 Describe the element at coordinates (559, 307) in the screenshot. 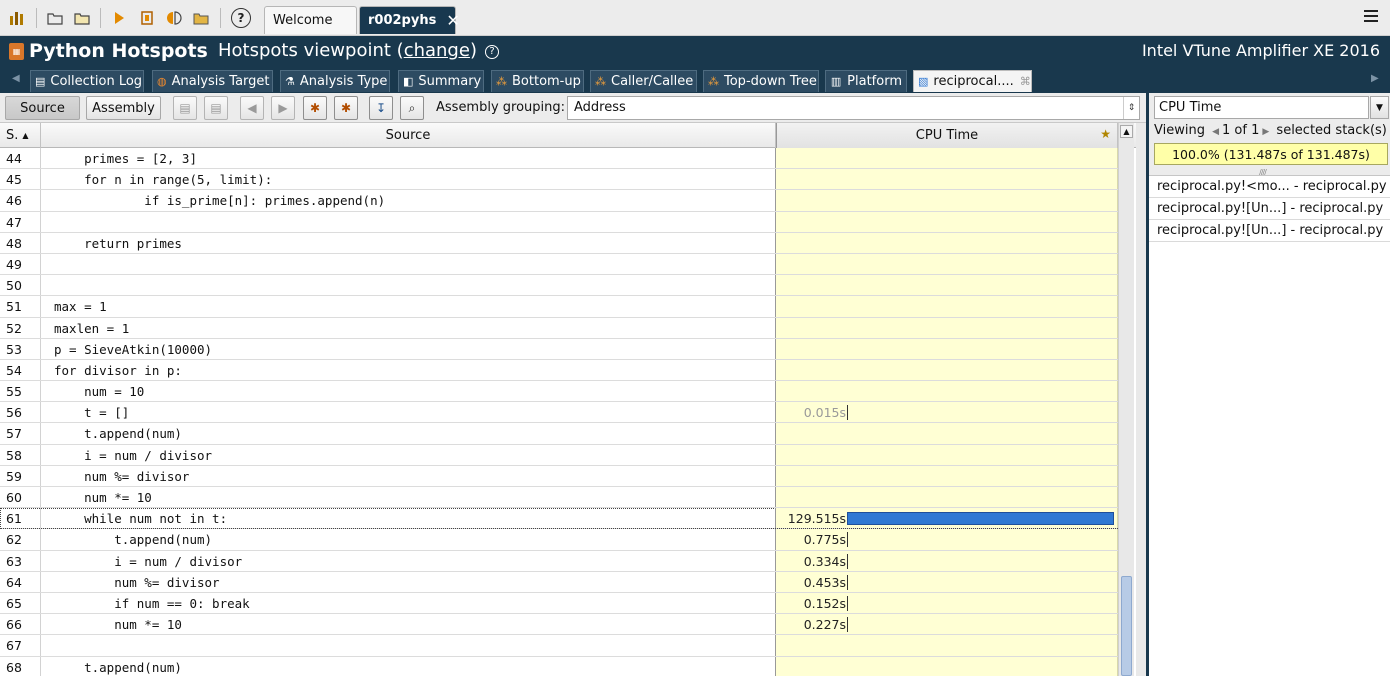

I see `table-row: 51 max = 1` at that location.